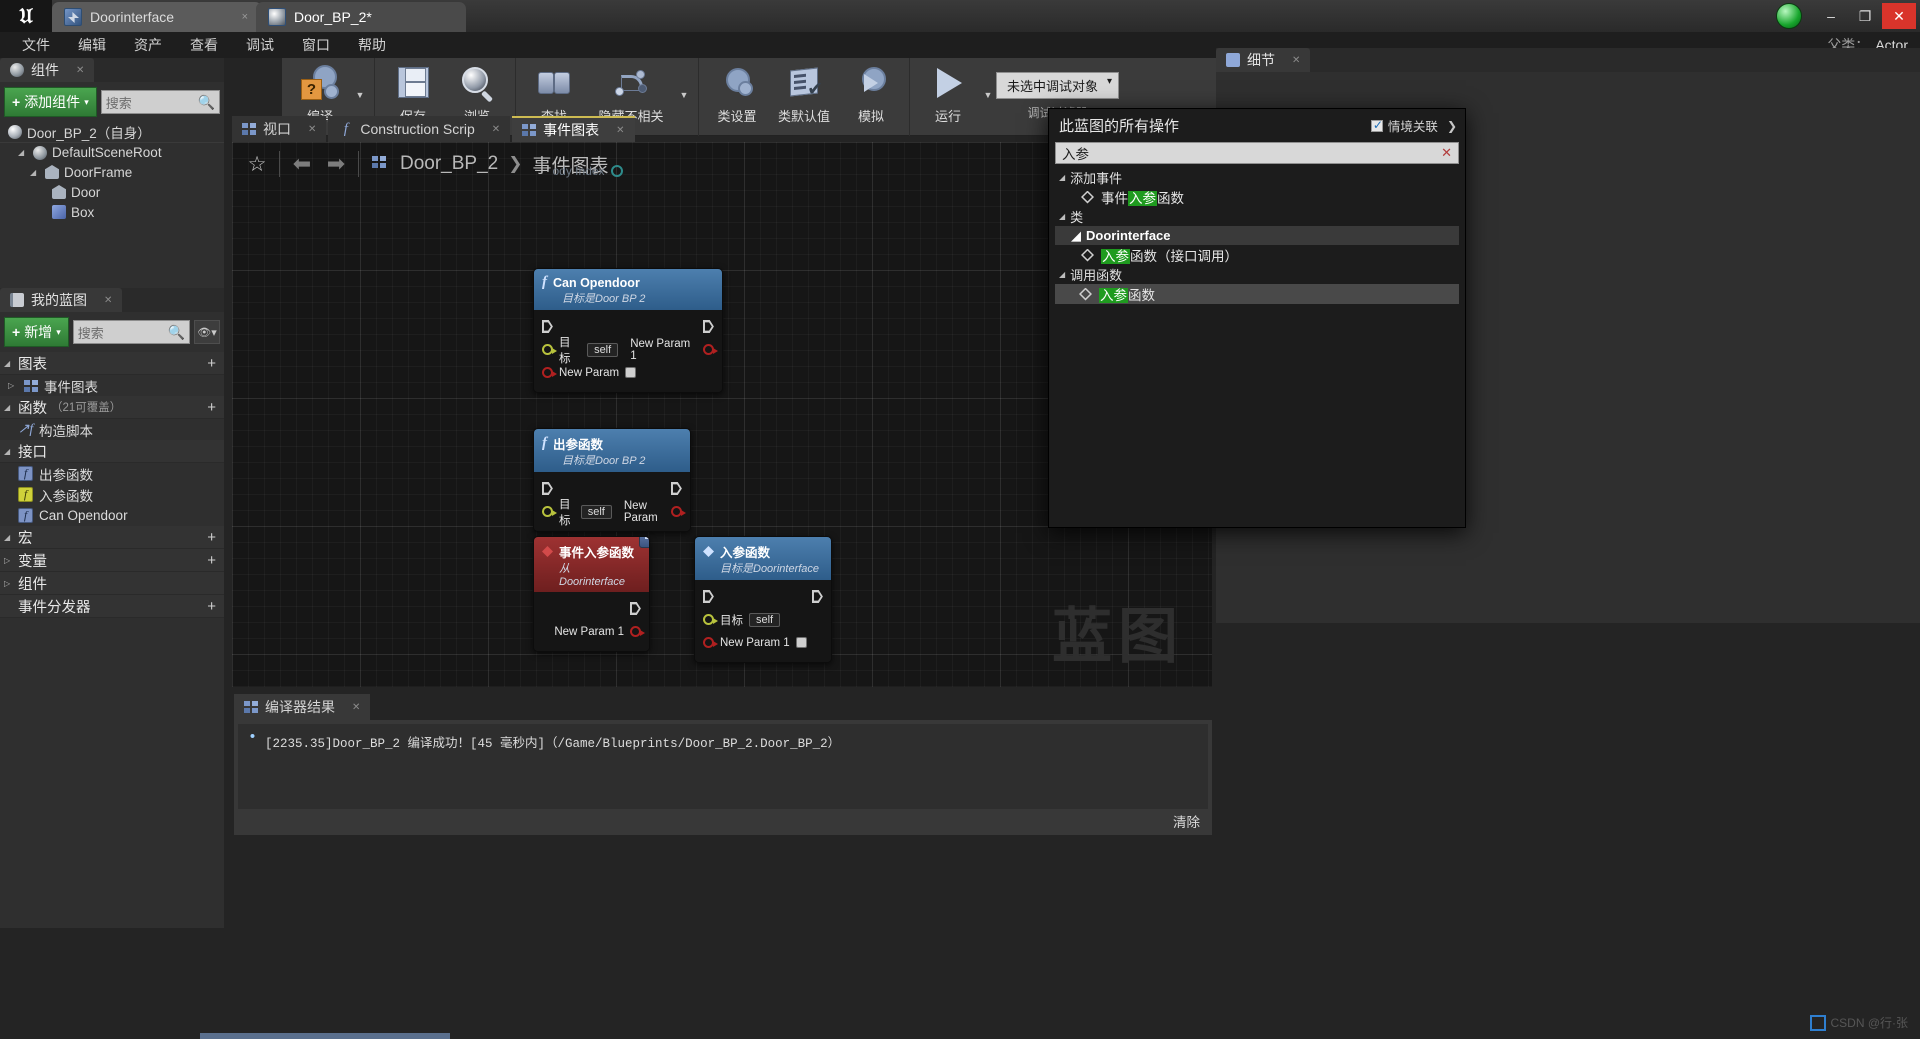 The width and height of the screenshot is (1920, 1039). Describe the element at coordinates (211, 363) in the screenshot. I see `add-graph-button: +` at that location.